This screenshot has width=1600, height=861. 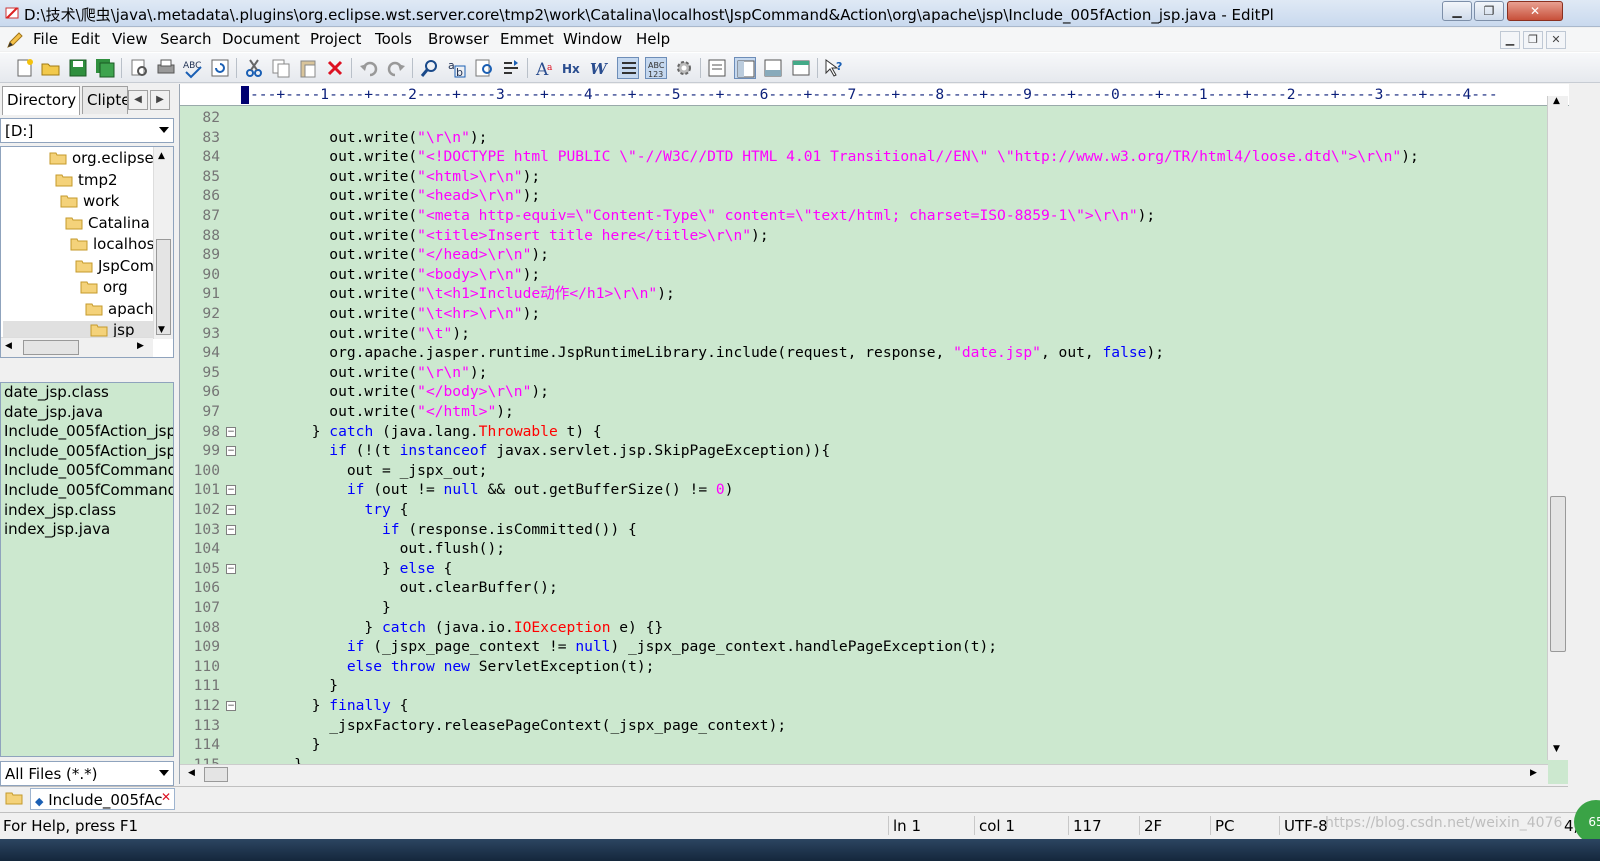 I want to click on code-line: out.write("\t");, so click(x=364, y=334).